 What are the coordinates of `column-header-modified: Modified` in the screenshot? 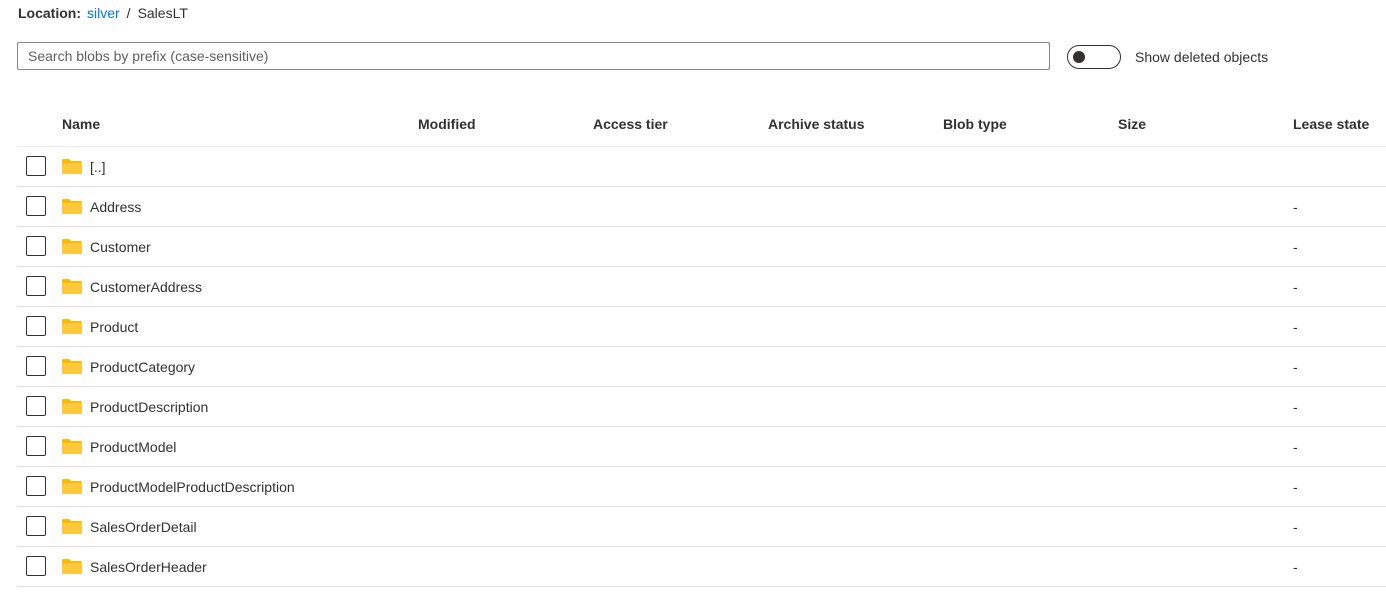 It's located at (447, 124).